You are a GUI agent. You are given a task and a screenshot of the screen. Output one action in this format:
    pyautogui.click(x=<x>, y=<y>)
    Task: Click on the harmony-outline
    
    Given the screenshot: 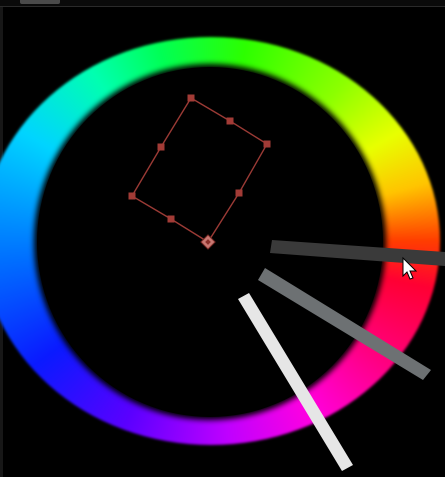 What is the action you would take?
    pyautogui.click(x=199, y=170)
    